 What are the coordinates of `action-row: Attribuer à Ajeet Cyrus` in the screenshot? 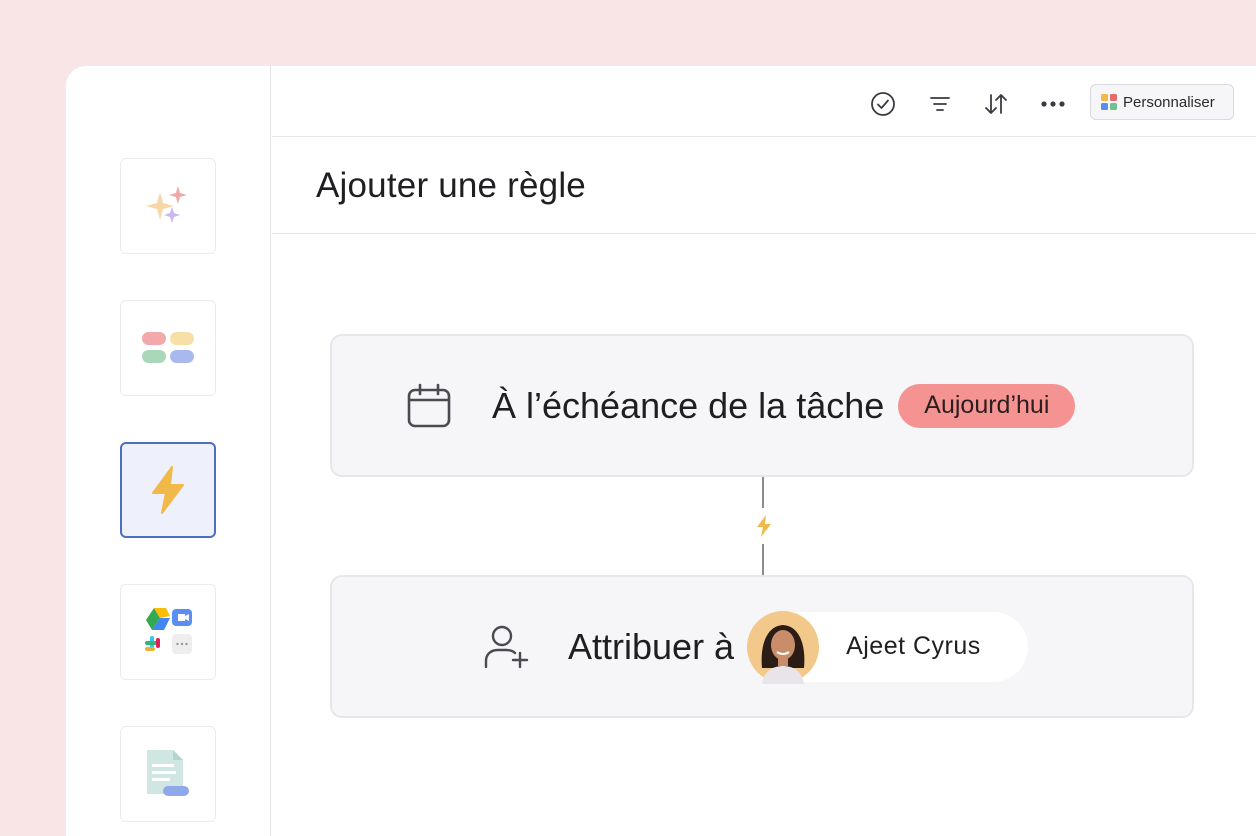 It's located at (755, 646).